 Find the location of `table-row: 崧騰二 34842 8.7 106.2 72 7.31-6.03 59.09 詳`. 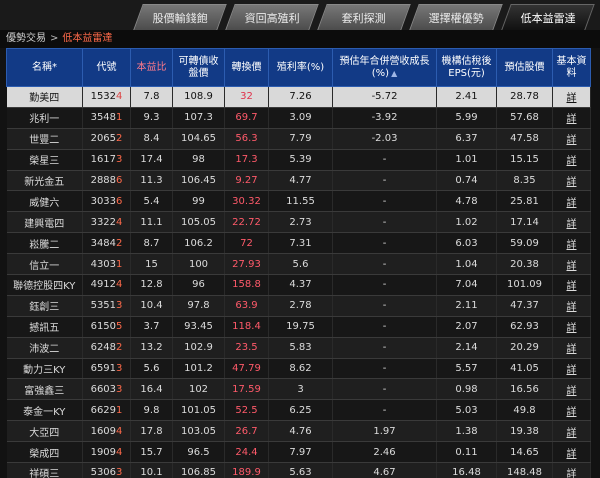

table-row: 崧騰二 34842 8.7 106.2 72 7.31-6.03 59.09 詳 is located at coordinates (298, 243).